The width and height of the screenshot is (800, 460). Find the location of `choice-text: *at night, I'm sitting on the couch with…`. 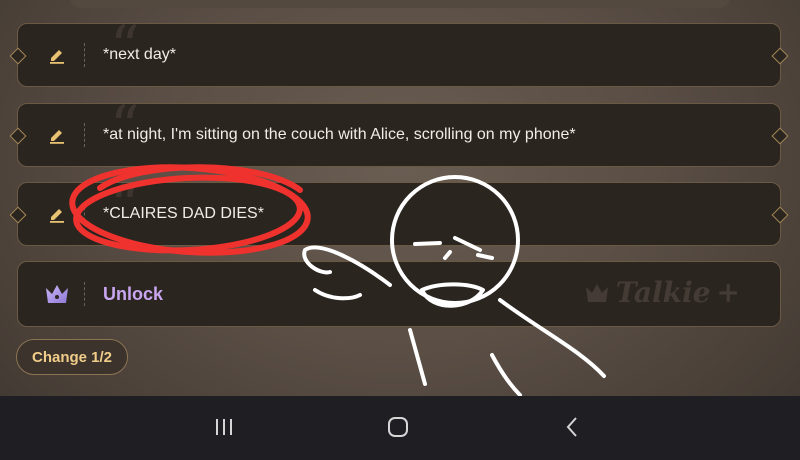

choice-text: *at night, I'm sitting on the couch with… is located at coordinates (339, 134).